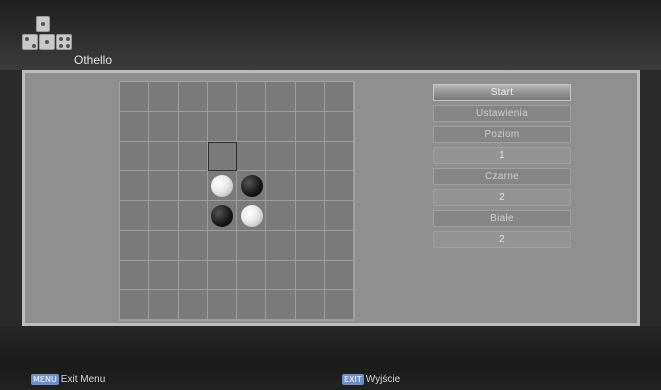 This screenshot has height=390, width=661. What do you see at coordinates (502, 134) in the screenshot?
I see `level-label: Poziom` at bounding box center [502, 134].